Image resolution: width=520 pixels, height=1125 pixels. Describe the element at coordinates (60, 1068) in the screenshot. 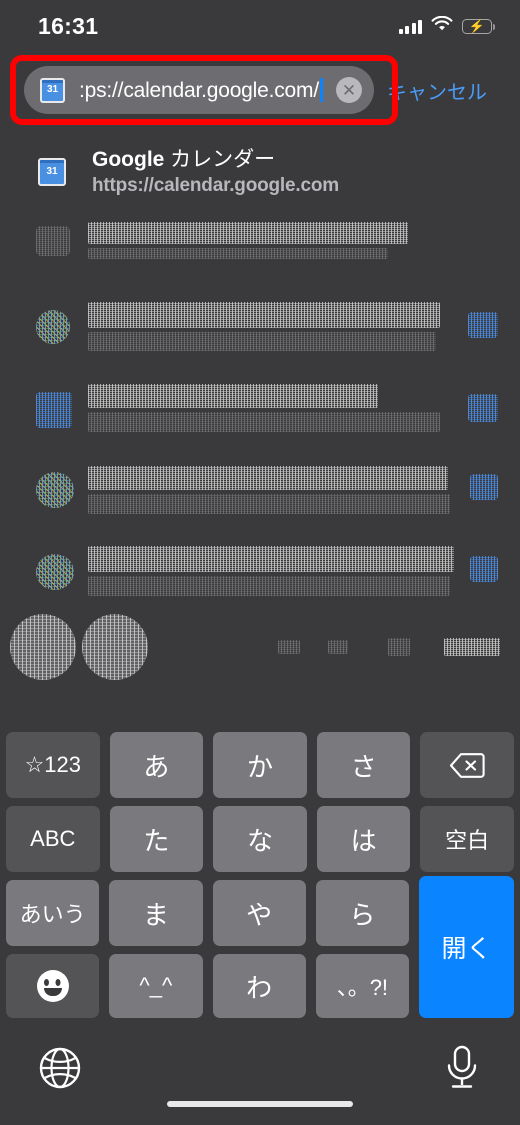

I see `globe-icon` at that location.